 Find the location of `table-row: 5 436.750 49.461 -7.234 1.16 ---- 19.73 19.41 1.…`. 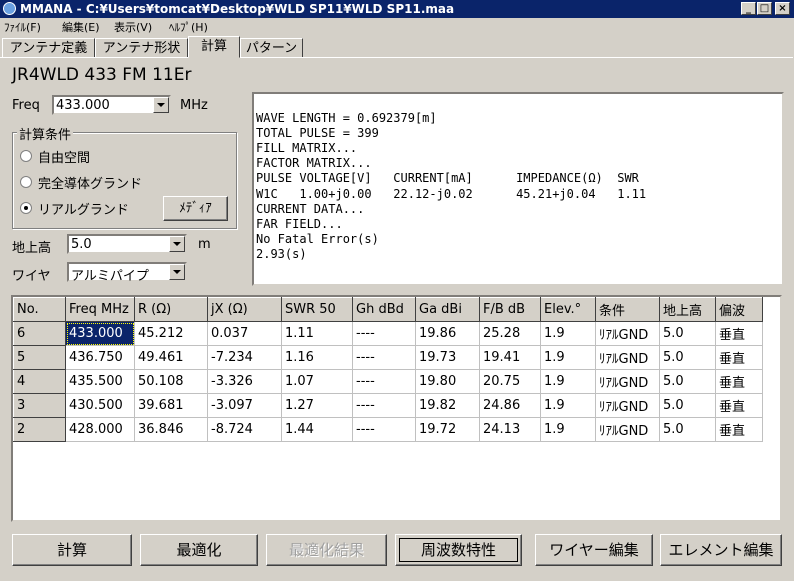

table-row: 5 436.750 49.461 -7.234 1.16 ---- 19.73 19.41 1.… is located at coordinates (388, 357).